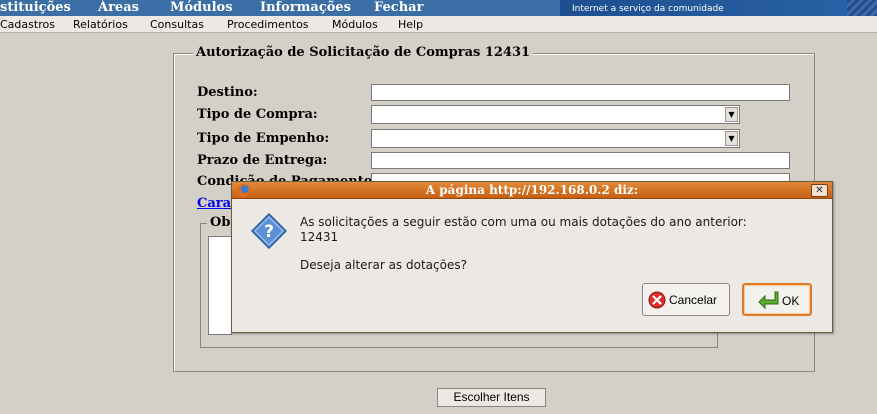  What do you see at coordinates (657, 300) in the screenshot?
I see `cancel-icon` at bounding box center [657, 300].